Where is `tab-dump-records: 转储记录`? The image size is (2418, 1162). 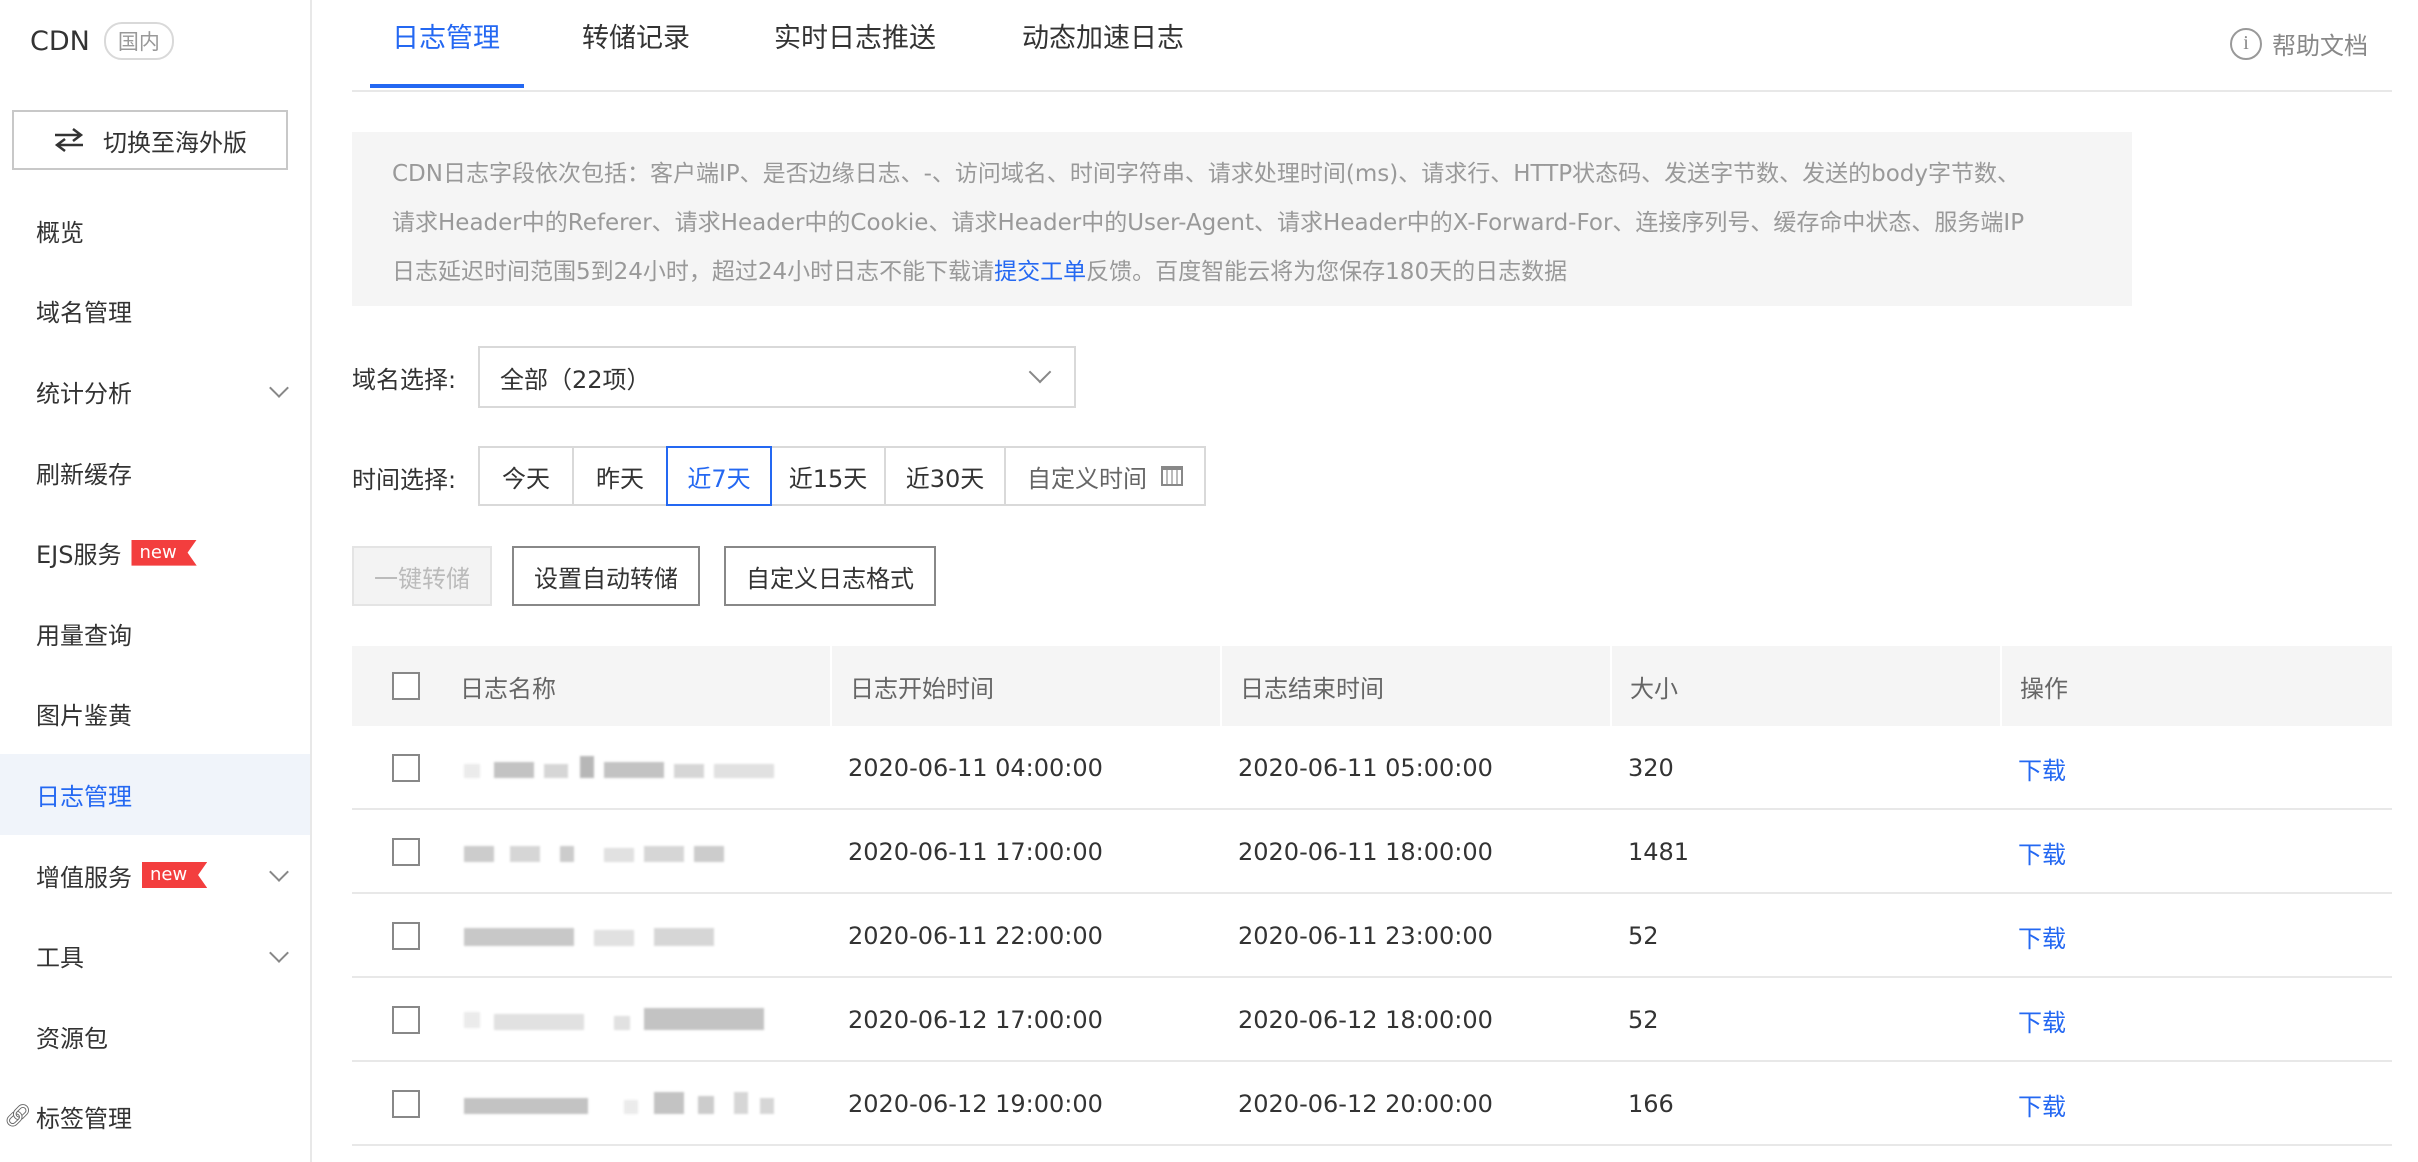 tab-dump-records: 转储记录 is located at coordinates (636, 35).